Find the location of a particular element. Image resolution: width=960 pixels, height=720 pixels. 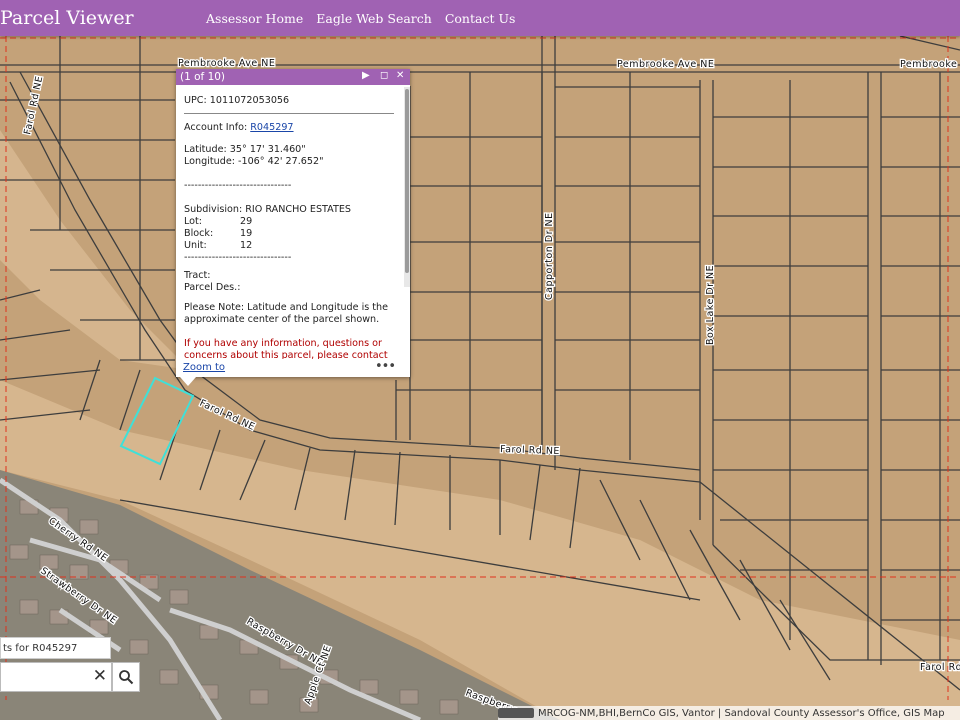

clear-search-icon: ✕ is located at coordinates (100, 676).